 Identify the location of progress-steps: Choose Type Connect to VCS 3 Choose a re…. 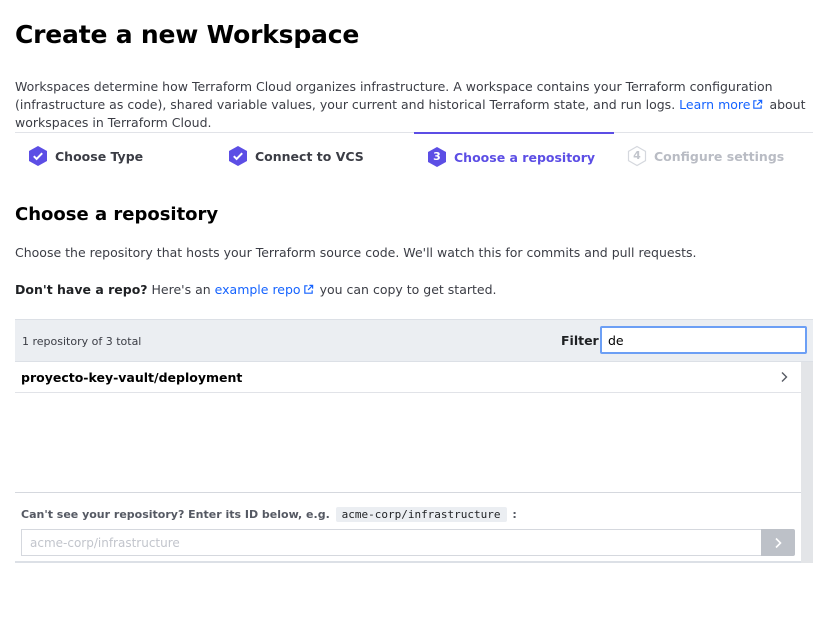
(414, 156).